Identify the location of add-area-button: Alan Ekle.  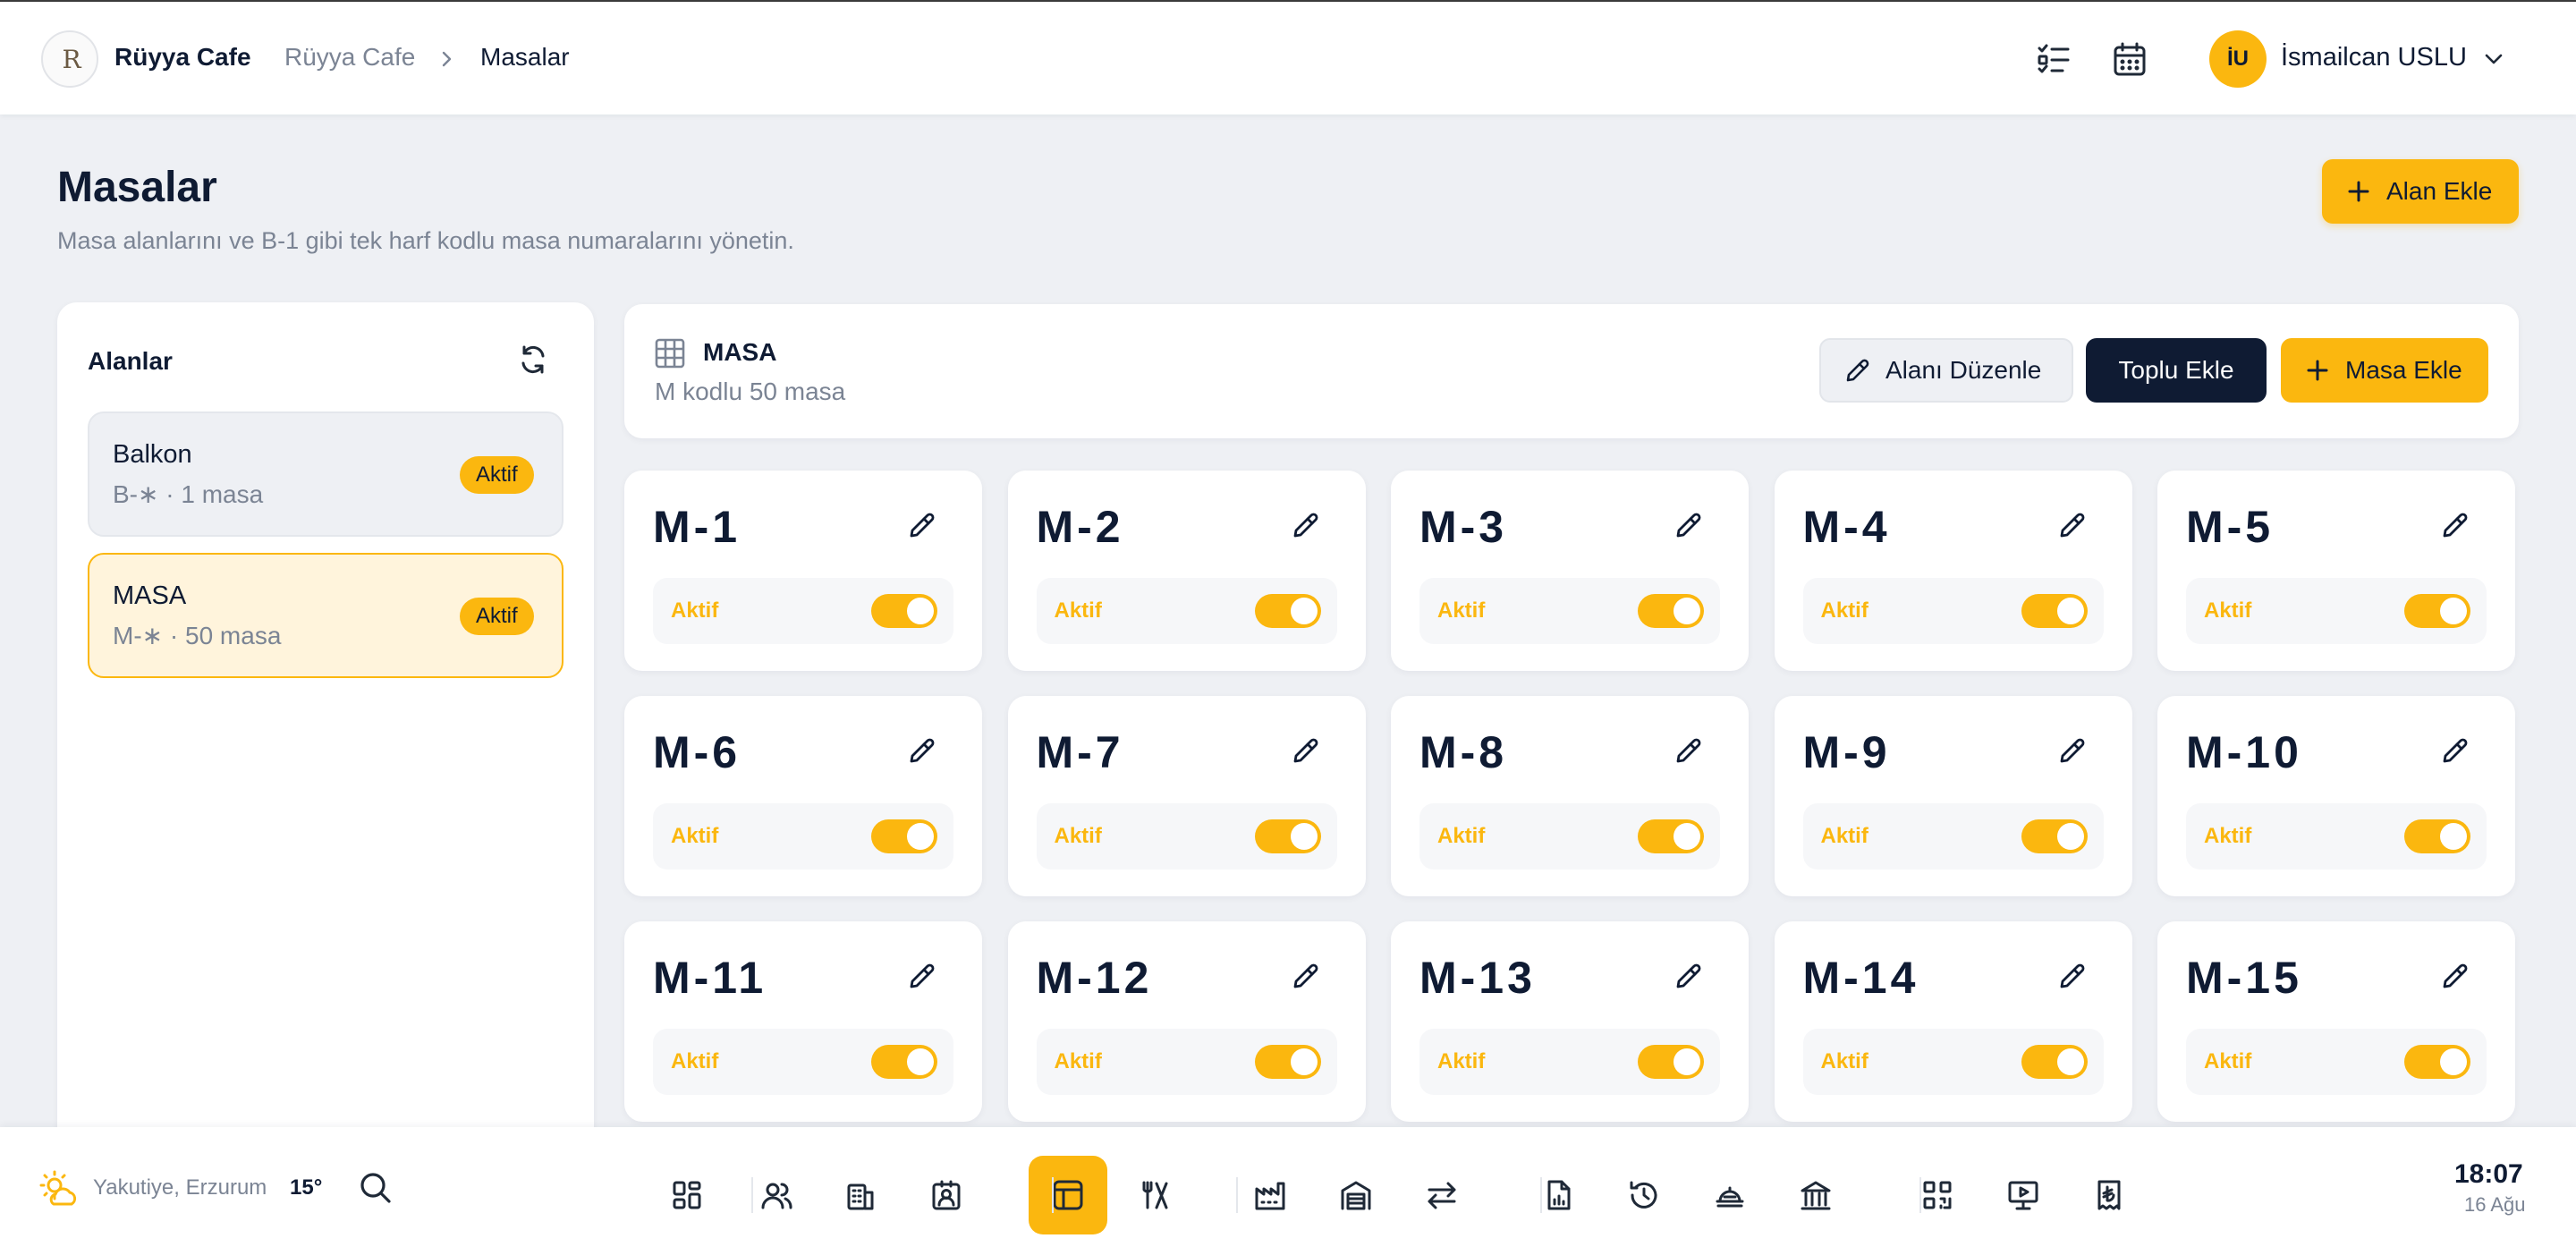
(2420, 191).